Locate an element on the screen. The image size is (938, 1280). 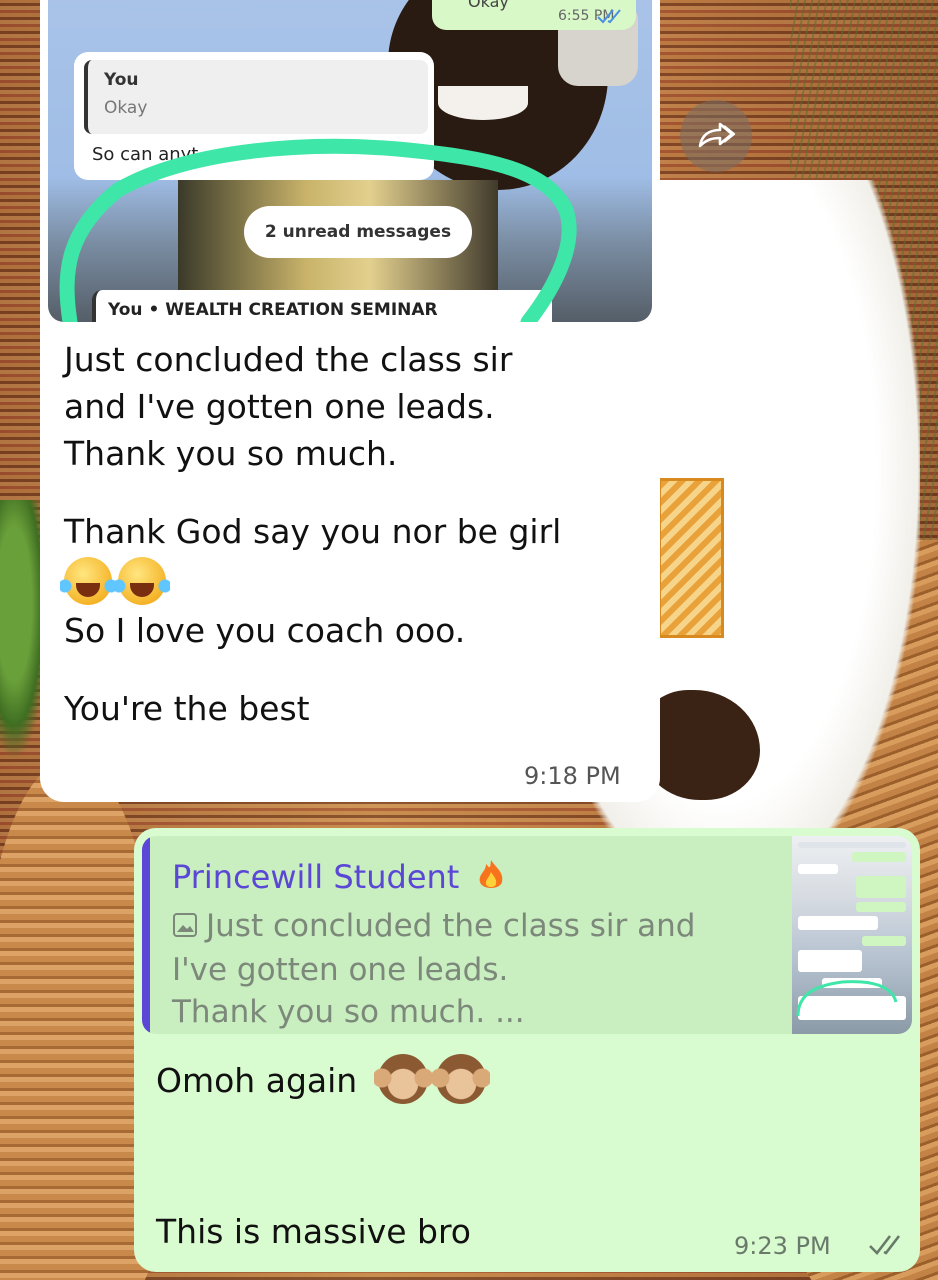
fire-icon is located at coordinates (490, 874).